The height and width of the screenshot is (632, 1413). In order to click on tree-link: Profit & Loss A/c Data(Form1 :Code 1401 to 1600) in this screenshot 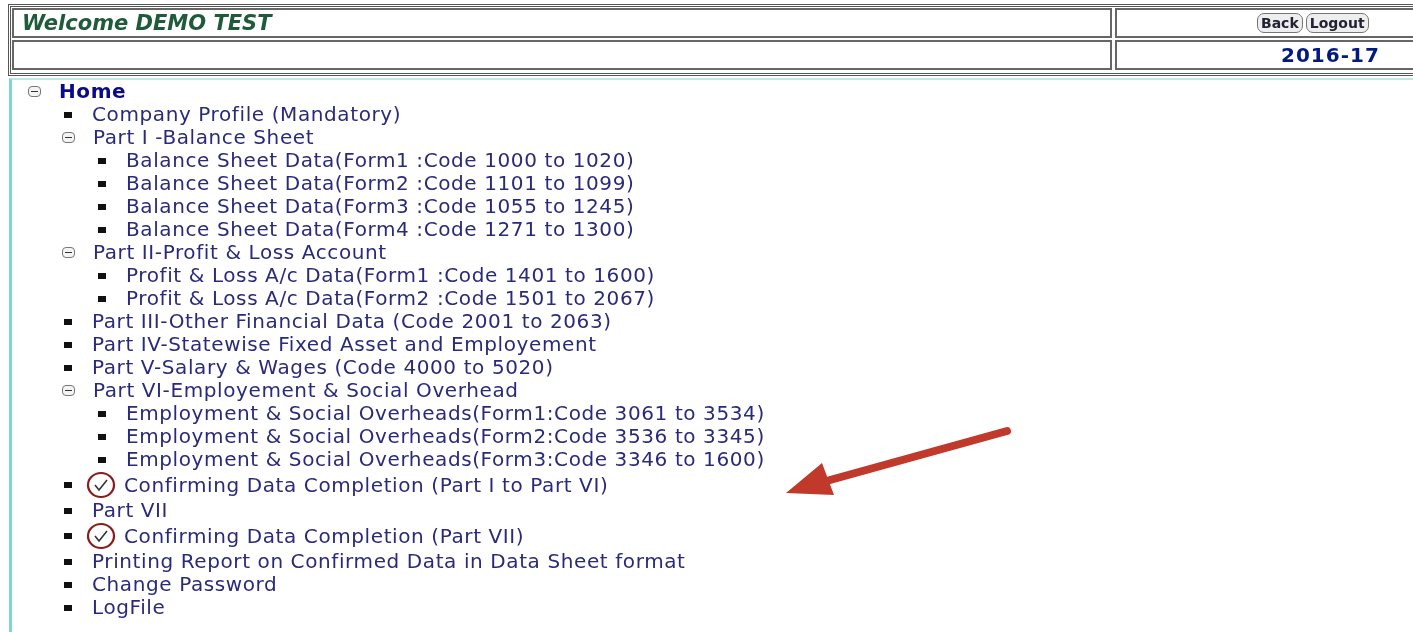, I will do `click(390, 275)`.